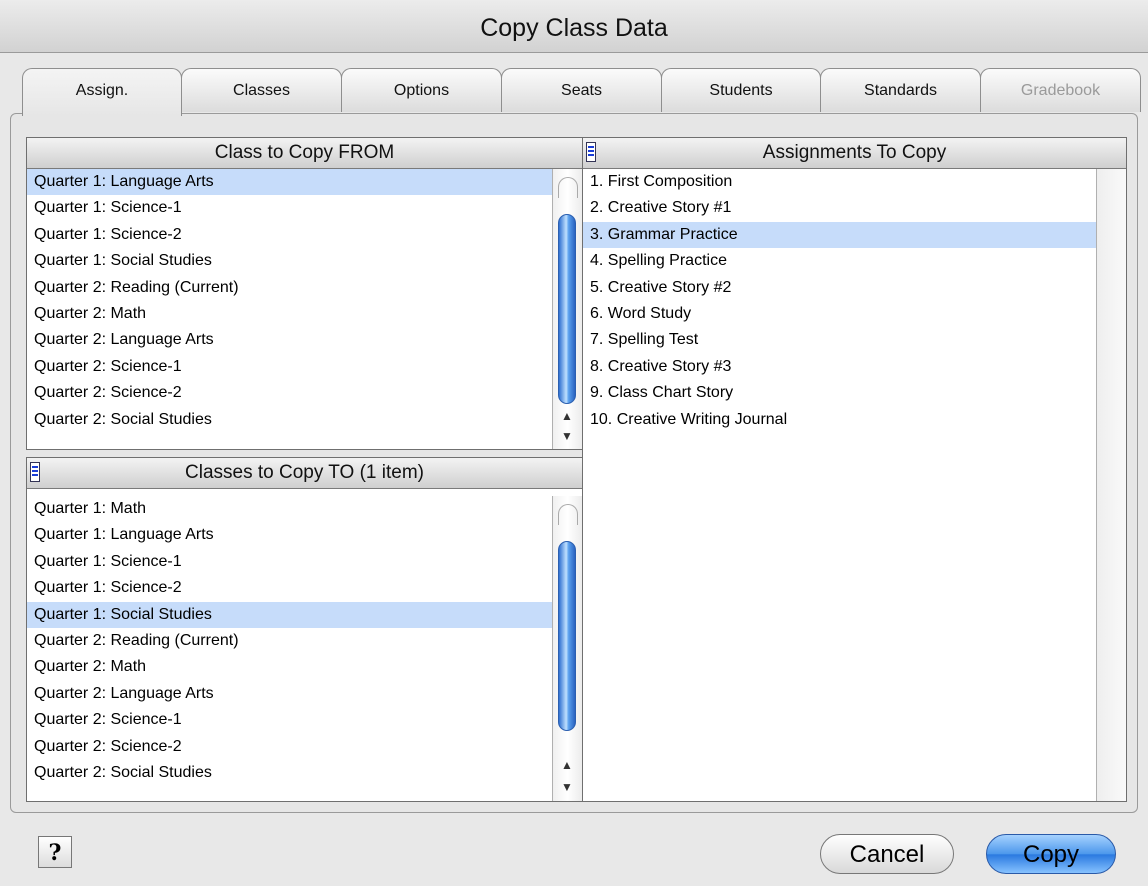  I want to click on tab-gradebook: Gradebook, so click(1060, 90).